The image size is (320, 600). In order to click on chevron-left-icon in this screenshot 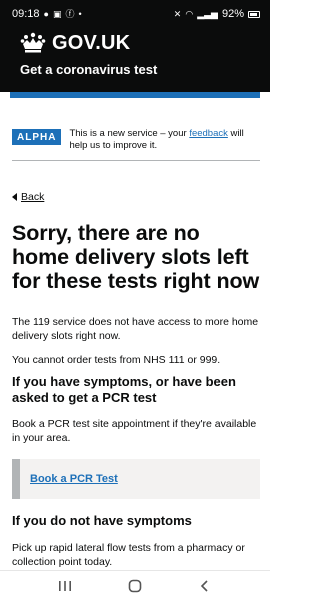, I will do `click(204, 585)`.